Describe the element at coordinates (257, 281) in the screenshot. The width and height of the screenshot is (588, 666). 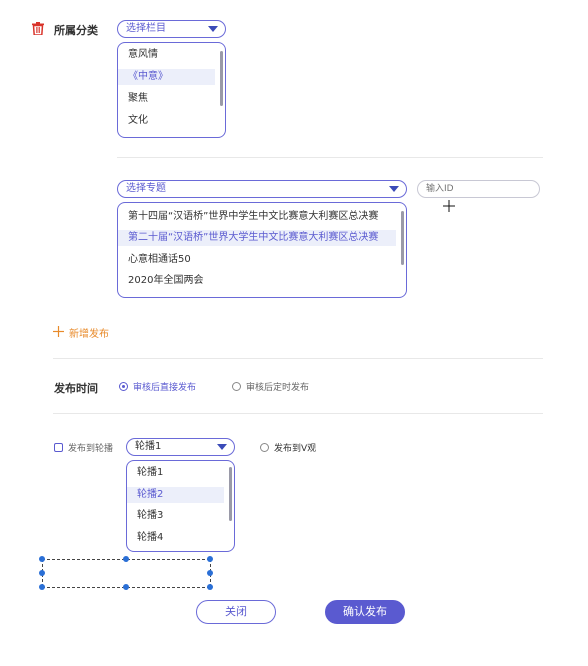
I see `topic-option: 2020年全国两会` at that location.